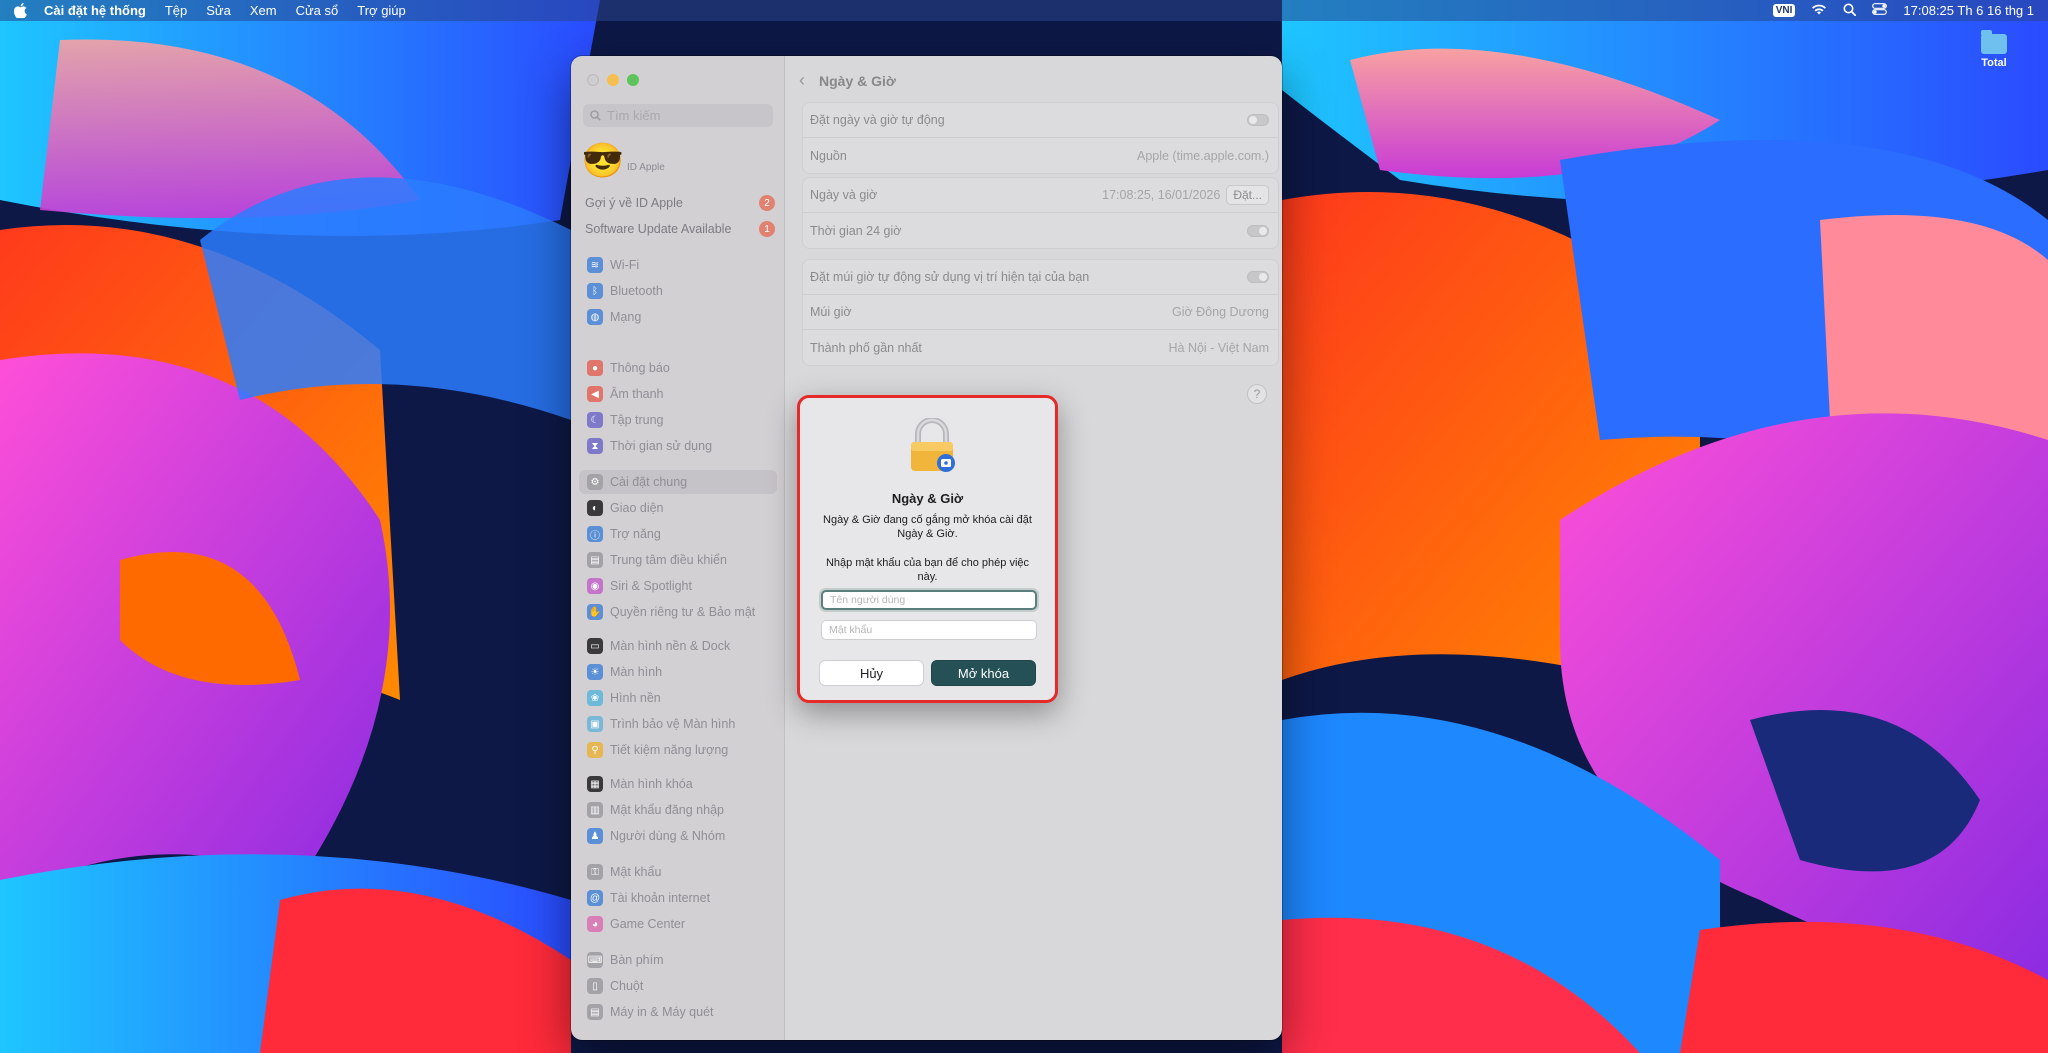 Image resolution: width=2048 pixels, height=1053 pixels. What do you see at coordinates (1850, 11) in the screenshot?
I see `spotlight-search-icon` at bounding box center [1850, 11].